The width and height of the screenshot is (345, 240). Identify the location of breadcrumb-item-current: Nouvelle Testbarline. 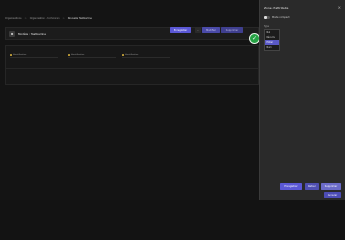
(79, 18).